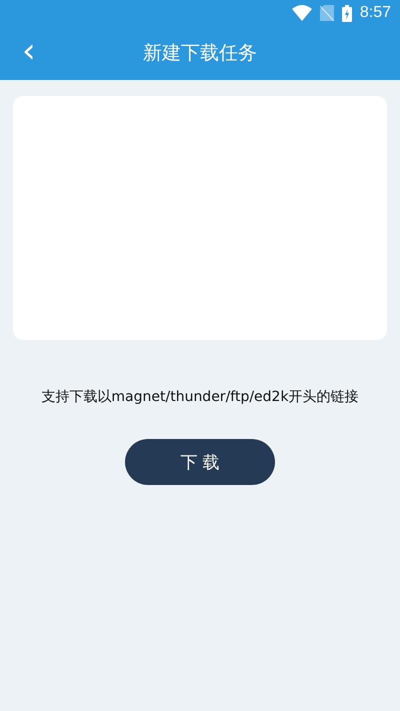  Describe the element at coordinates (302, 13) in the screenshot. I see `wifi-icon` at that location.